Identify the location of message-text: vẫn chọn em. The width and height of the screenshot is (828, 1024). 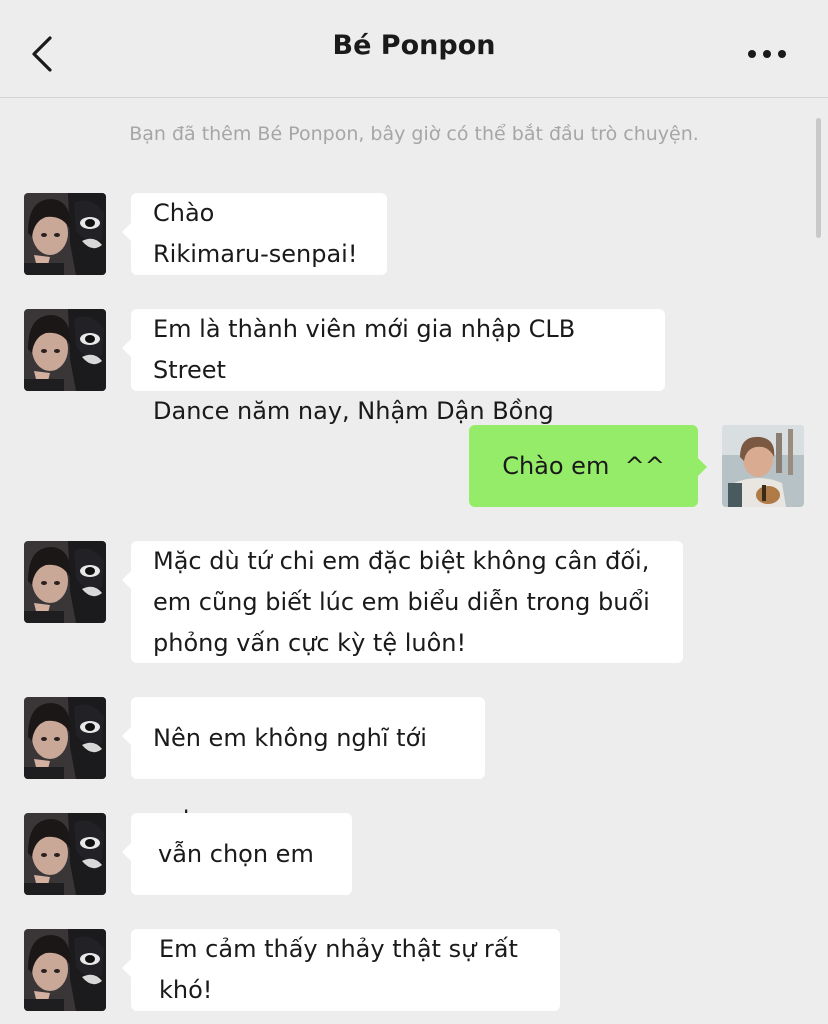
(236, 854).